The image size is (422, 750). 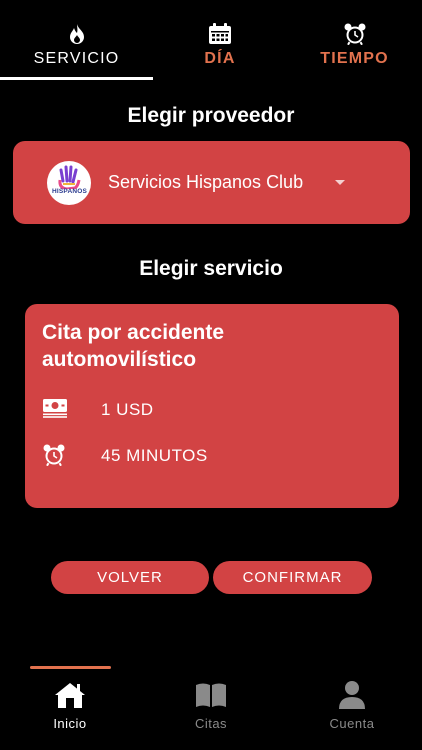 I want to click on service-price: 1 USD, so click(x=127, y=409).